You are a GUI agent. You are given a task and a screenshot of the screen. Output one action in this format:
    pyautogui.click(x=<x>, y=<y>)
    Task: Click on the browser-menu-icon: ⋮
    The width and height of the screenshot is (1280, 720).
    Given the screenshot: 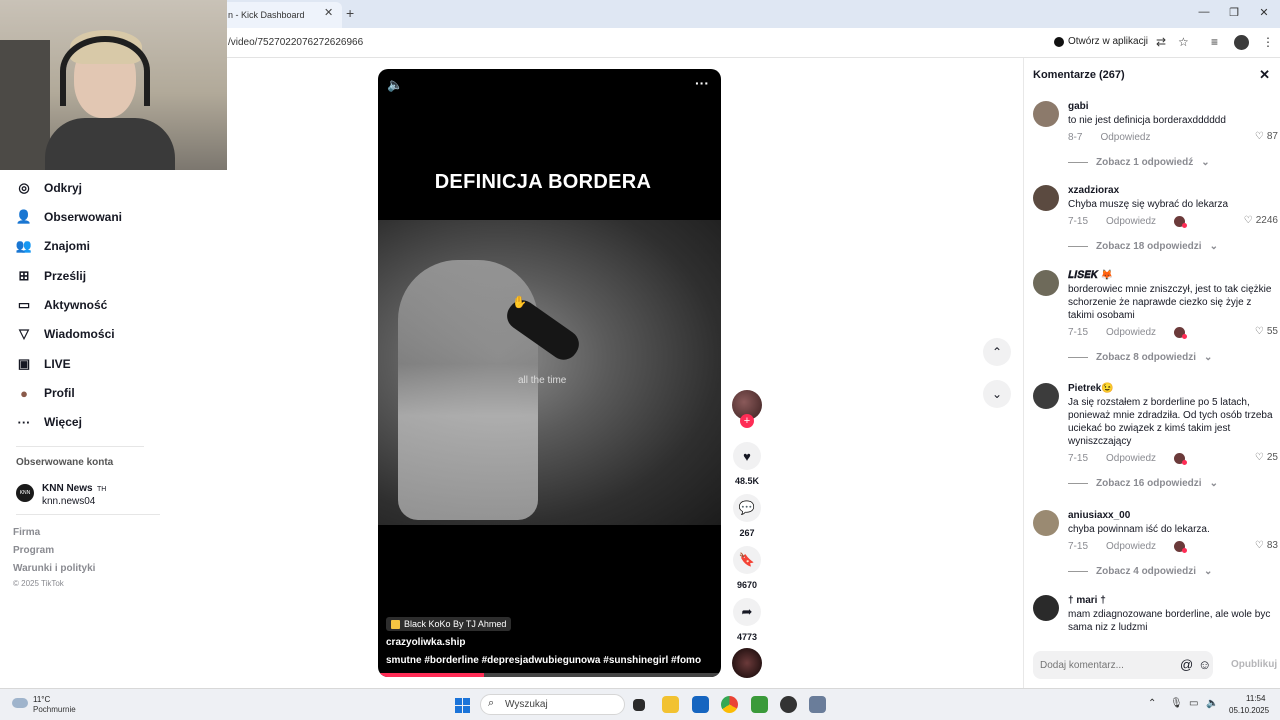 What is the action you would take?
    pyautogui.click(x=1268, y=42)
    